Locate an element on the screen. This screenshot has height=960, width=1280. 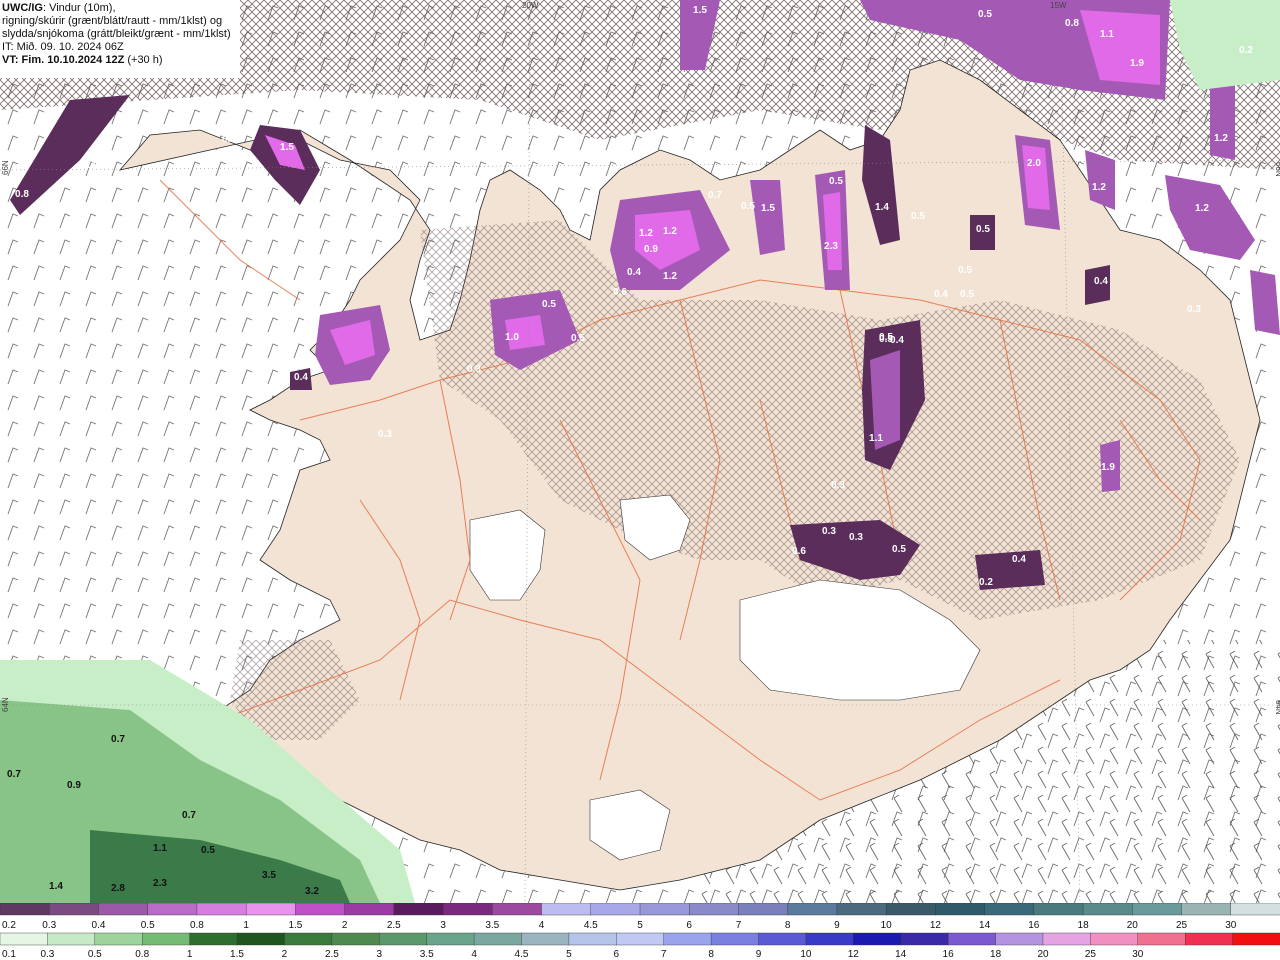
legend-rain-tick-label: 1 is located at coordinates (190, 954).